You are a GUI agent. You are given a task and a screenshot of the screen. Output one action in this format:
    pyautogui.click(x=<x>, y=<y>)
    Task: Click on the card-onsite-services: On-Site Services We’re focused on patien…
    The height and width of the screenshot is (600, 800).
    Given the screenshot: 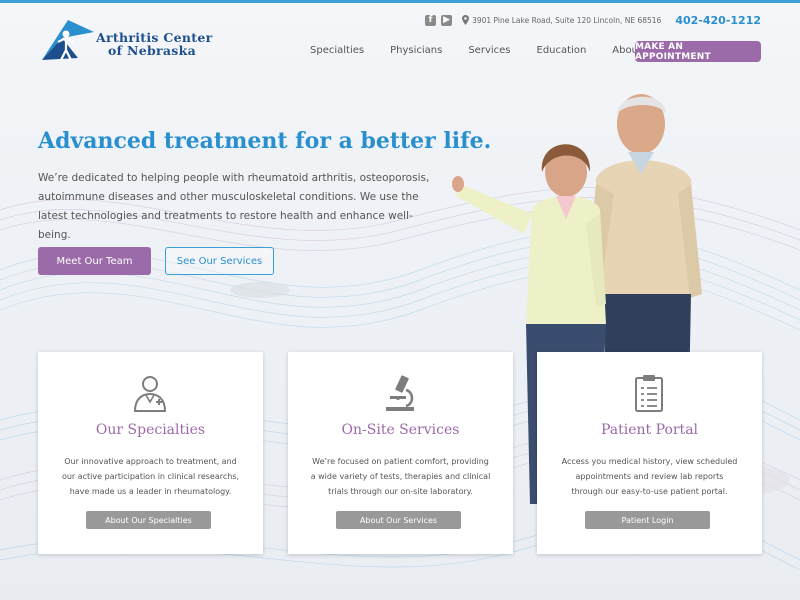 What is the action you would take?
    pyautogui.click(x=400, y=453)
    